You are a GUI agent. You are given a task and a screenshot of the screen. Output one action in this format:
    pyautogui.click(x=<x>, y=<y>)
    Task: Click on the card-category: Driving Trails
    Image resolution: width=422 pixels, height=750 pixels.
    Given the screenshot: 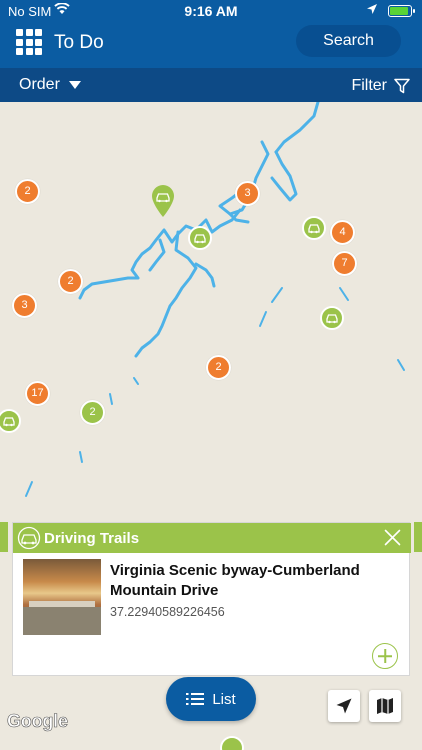 What is the action you would take?
    pyautogui.click(x=92, y=538)
    